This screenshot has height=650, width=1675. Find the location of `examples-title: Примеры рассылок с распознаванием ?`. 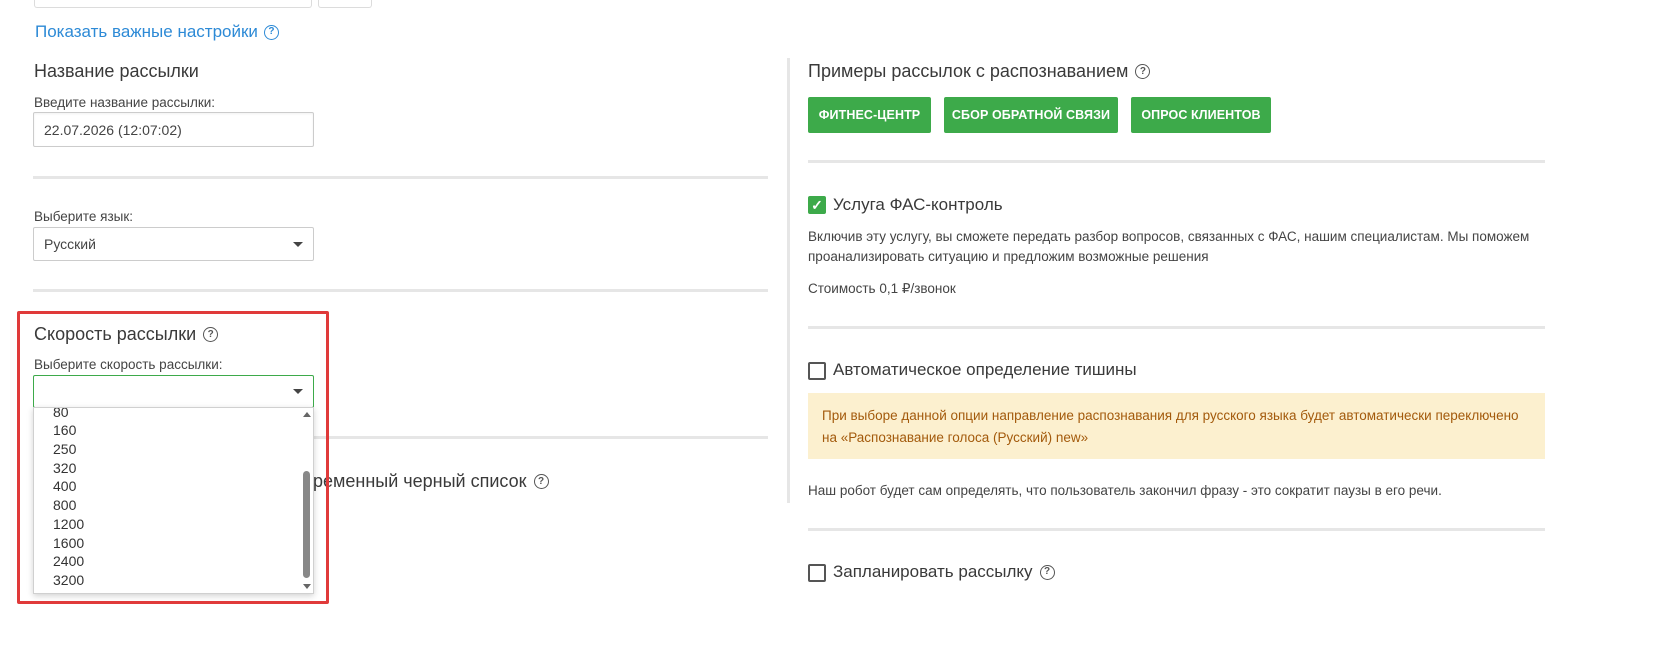

examples-title: Примеры рассылок с распознаванием ? is located at coordinates (979, 71).